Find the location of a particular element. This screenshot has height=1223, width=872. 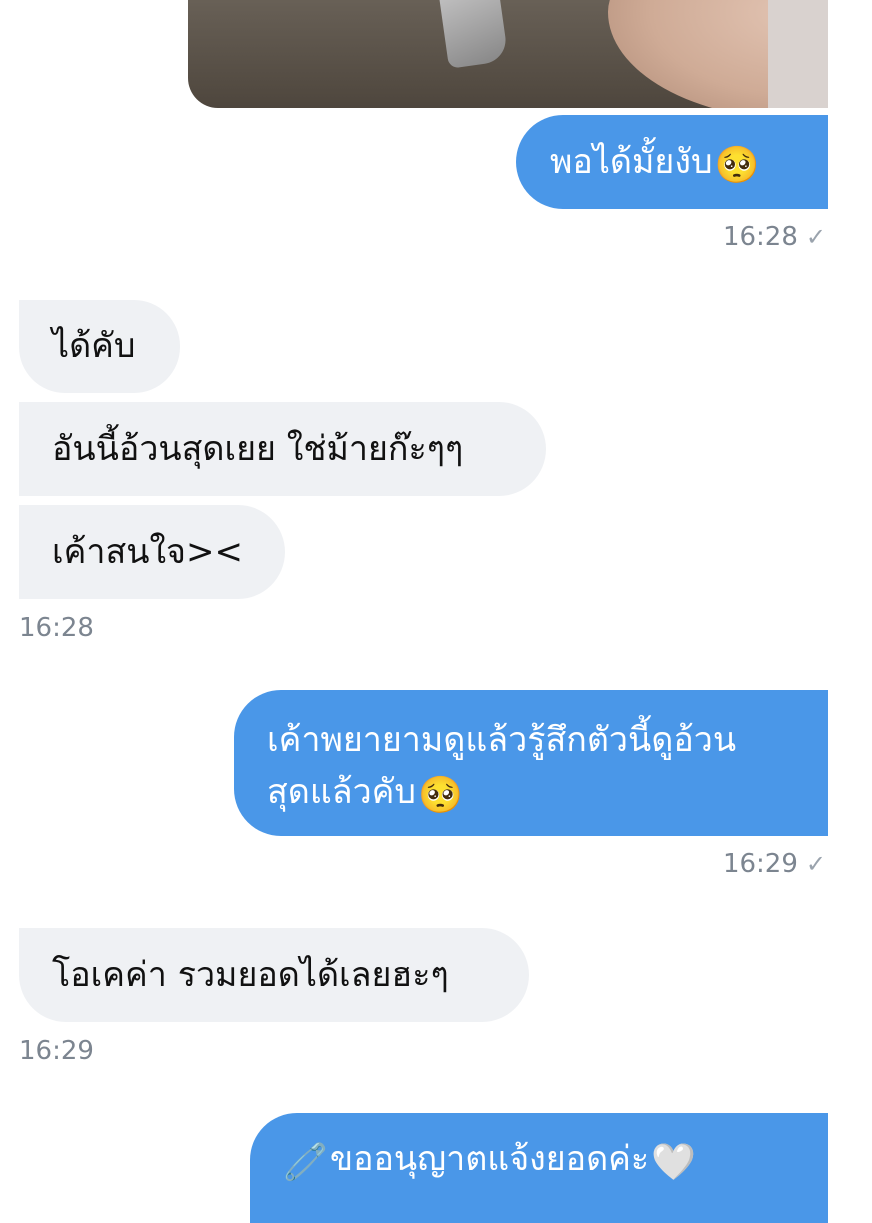

message-timestamp: 16:29 is located at coordinates (56, 1051).